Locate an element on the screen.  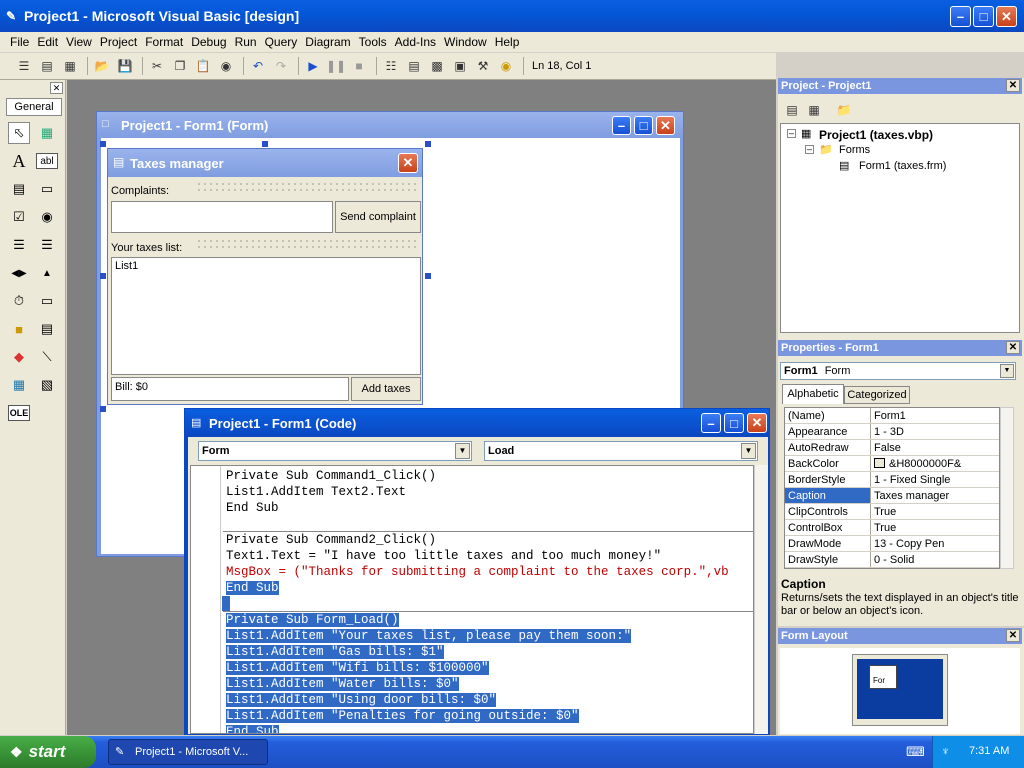
break-icon: ❚❚ is located at coordinates (336, 66).